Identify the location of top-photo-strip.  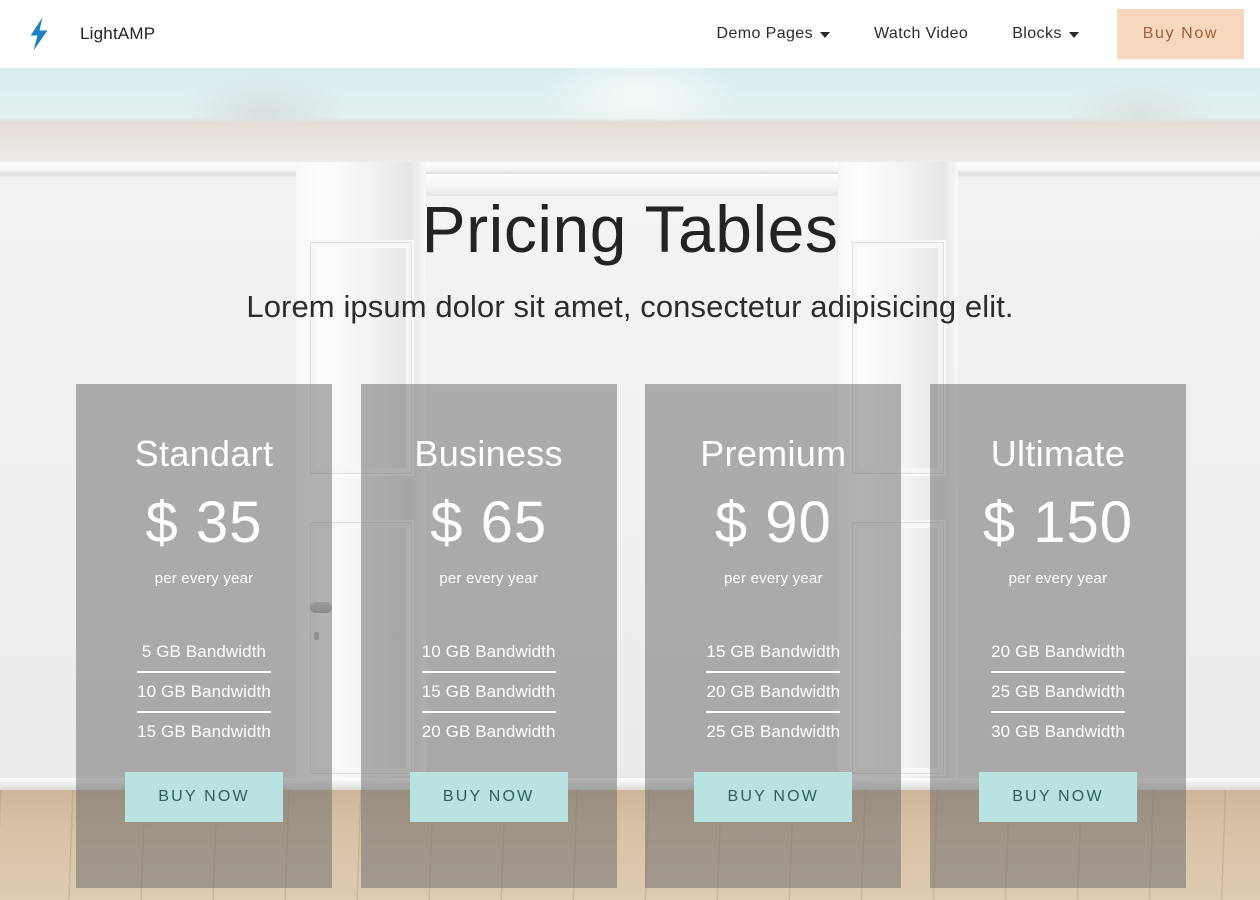
(630, 95).